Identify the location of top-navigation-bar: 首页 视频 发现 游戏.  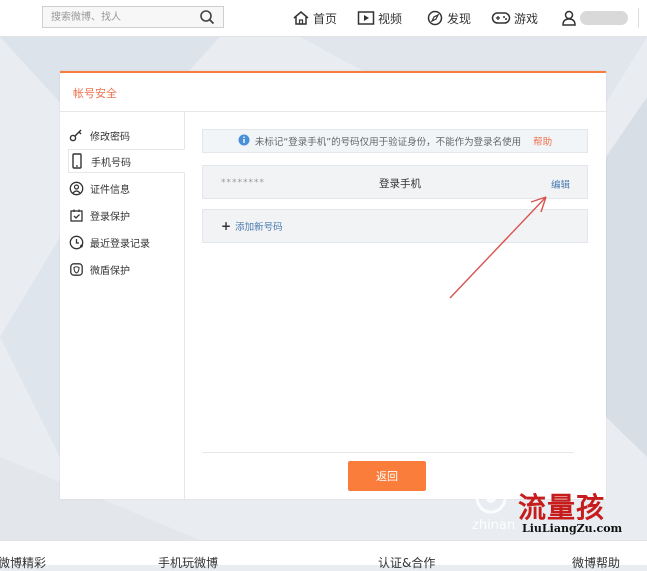
(323, 18).